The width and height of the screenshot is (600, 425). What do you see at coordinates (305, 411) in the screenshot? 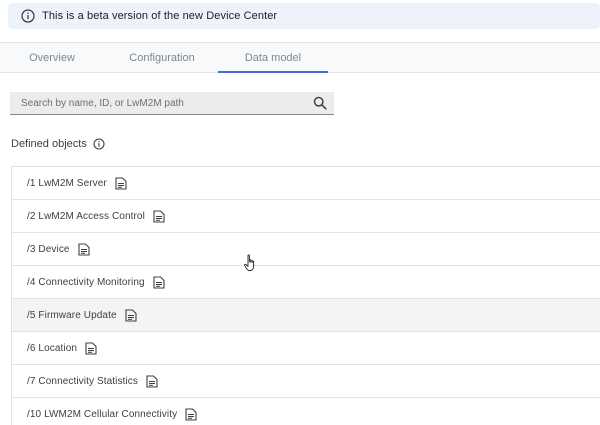
I see `list-item: /10 LWM2M Cellular Connectivity` at bounding box center [305, 411].